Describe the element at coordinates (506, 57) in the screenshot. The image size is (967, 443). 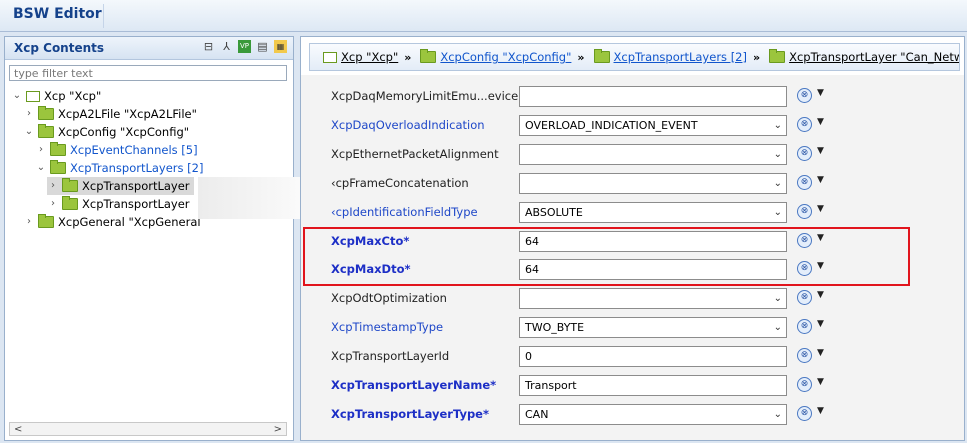
I see `breadcrumb-label: XcpConfig "XcpConfig"` at that location.